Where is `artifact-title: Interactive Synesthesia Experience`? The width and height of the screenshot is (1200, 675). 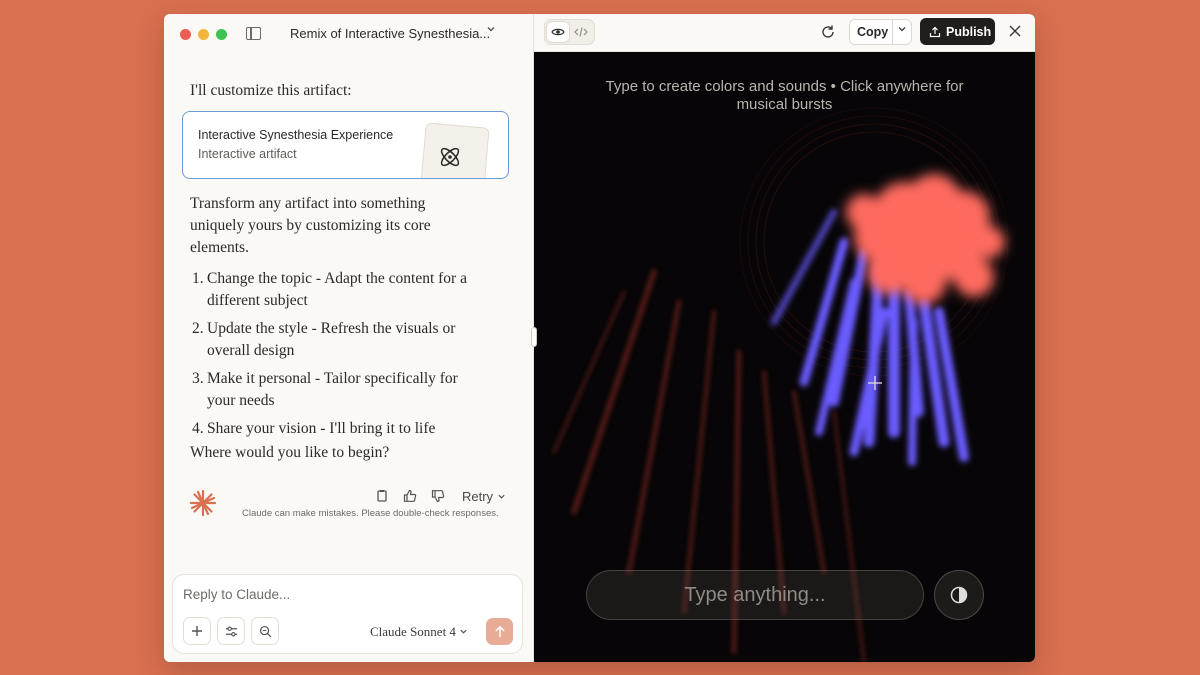 artifact-title: Interactive Synesthesia Experience is located at coordinates (296, 135).